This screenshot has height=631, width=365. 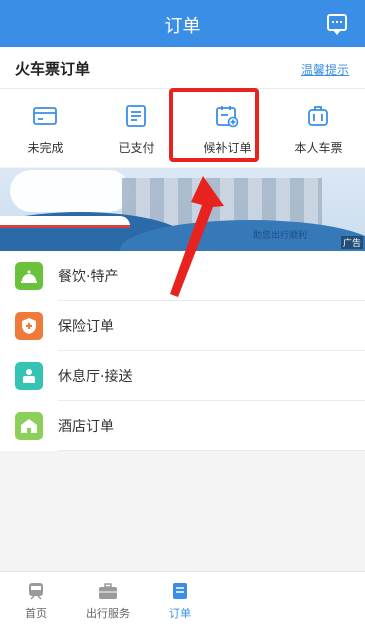 What do you see at coordinates (318, 148) in the screenshot?
I see `quick-action-label: 本人车票` at bounding box center [318, 148].